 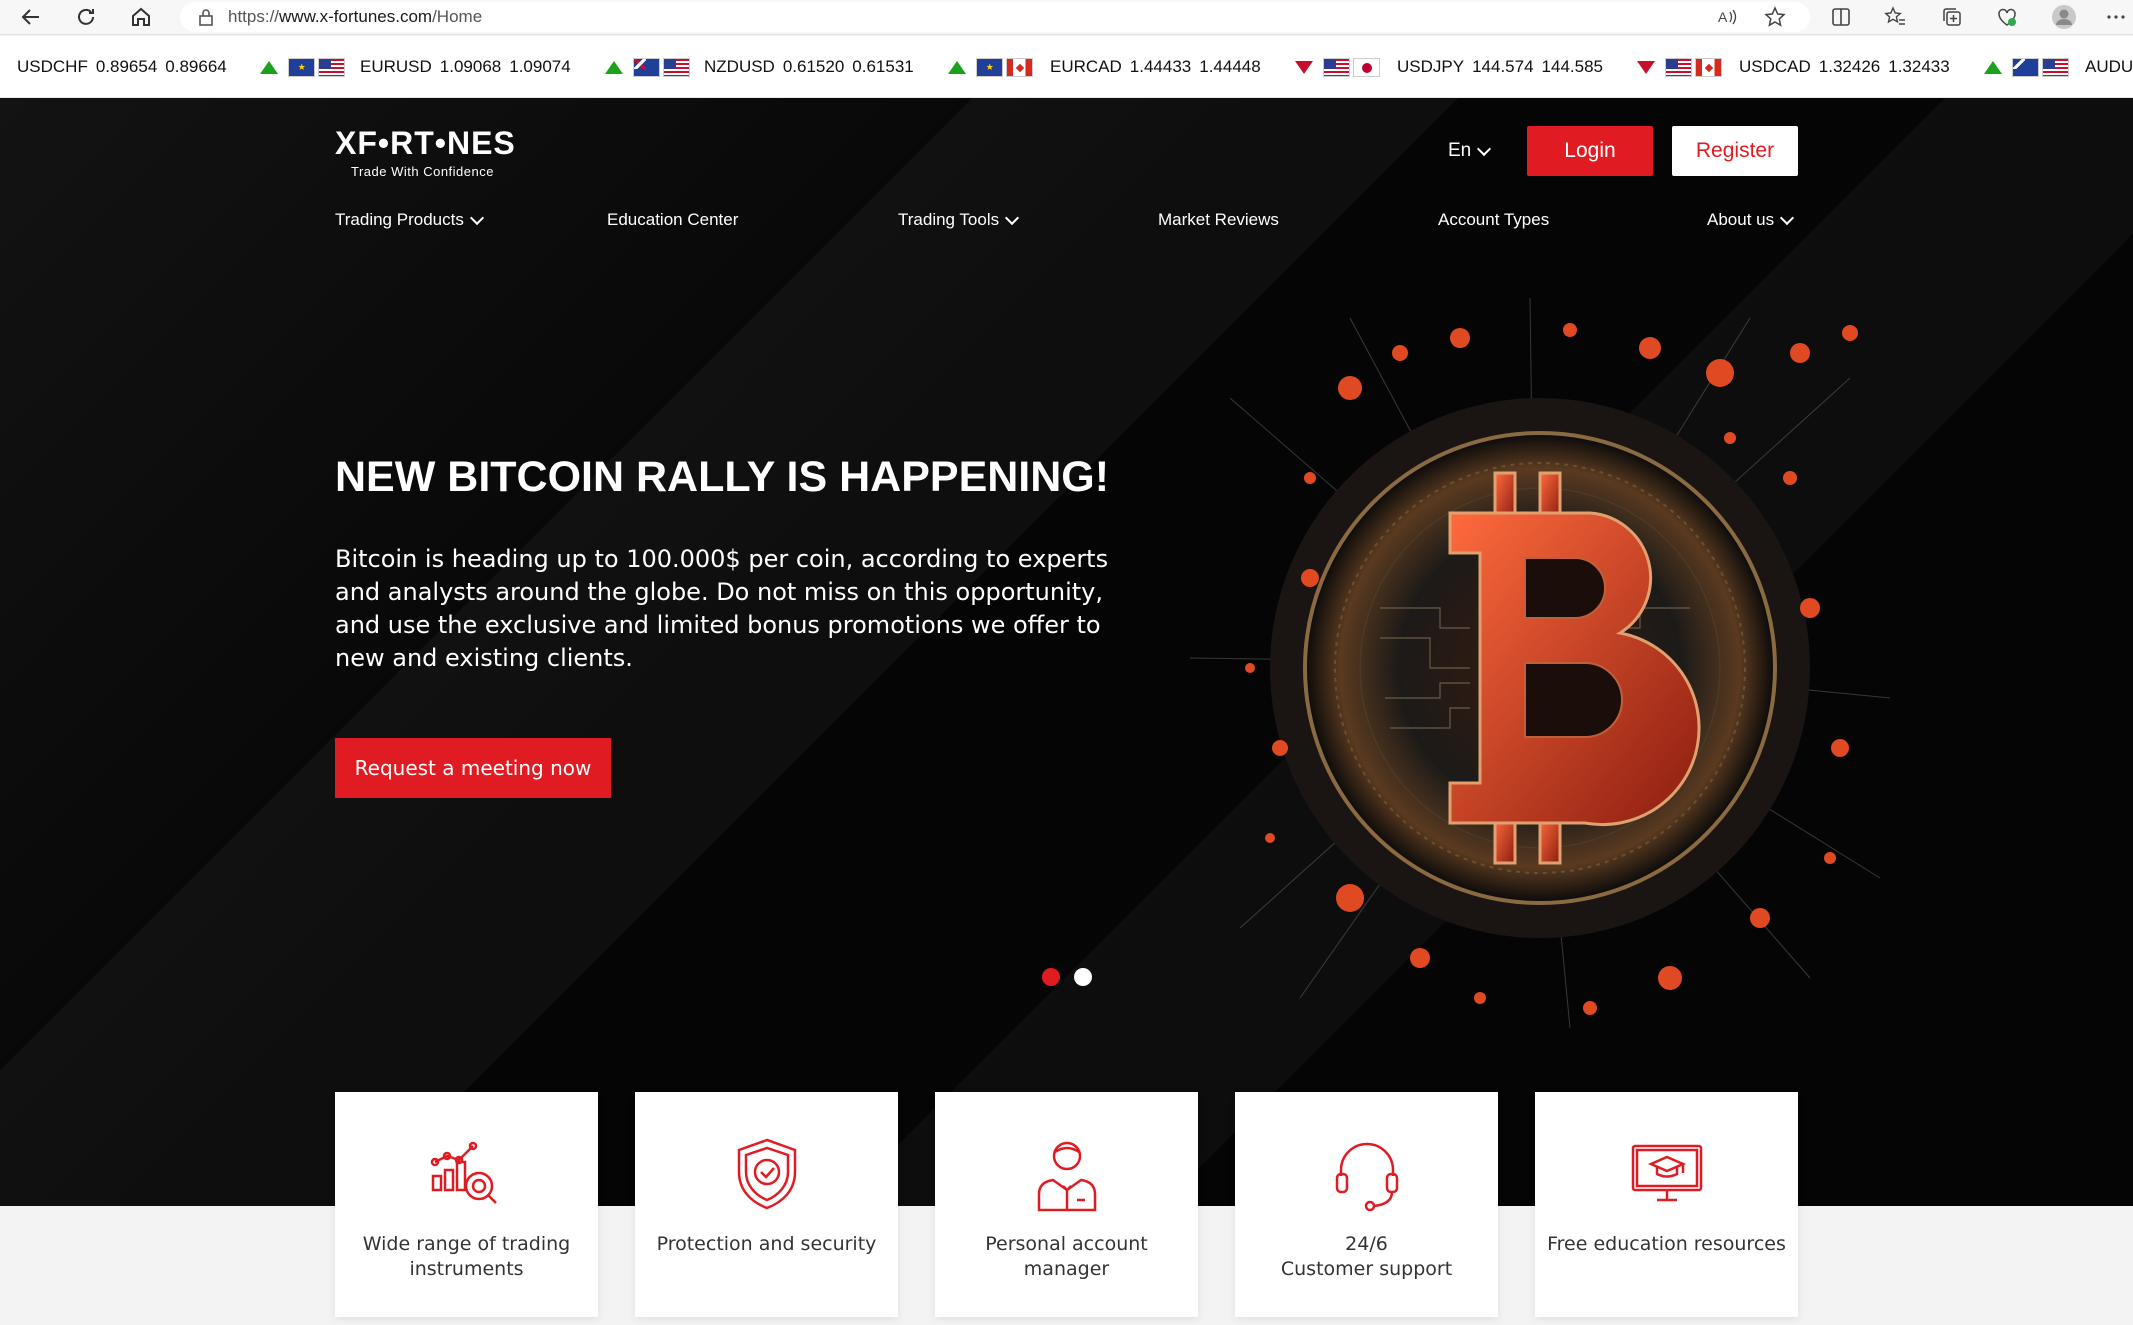 What do you see at coordinates (1493, 220) in the screenshot?
I see `nav-account-types: Account Types` at bounding box center [1493, 220].